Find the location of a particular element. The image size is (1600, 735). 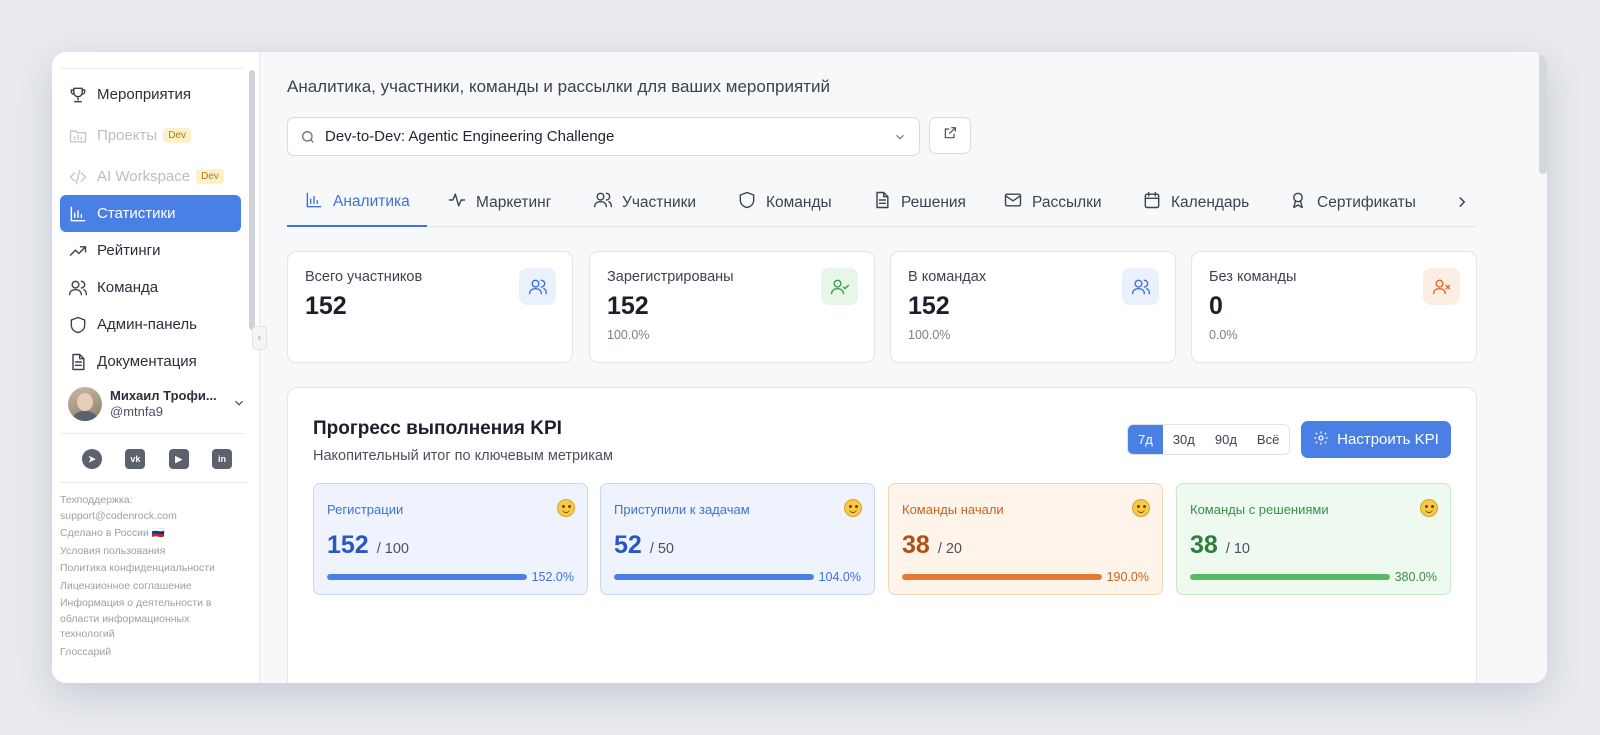

user-x-icon is located at coordinates (1441, 286).